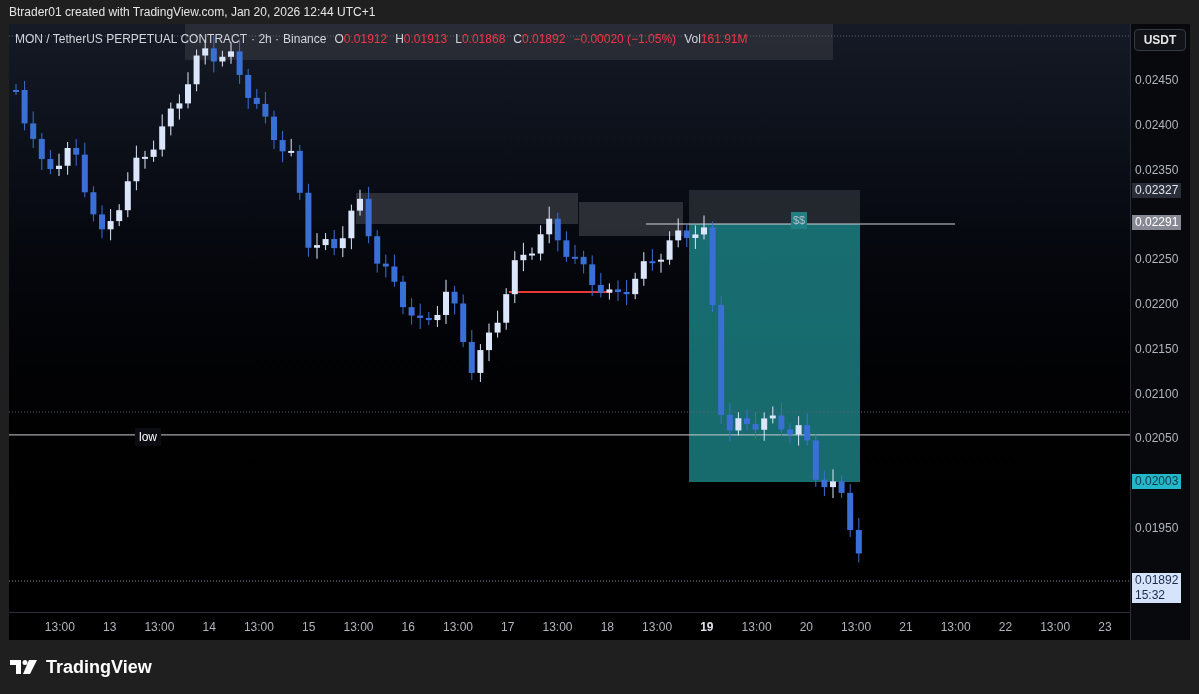 The height and width of the screenshot is (694, 1199). I want to click on chart-credit: Btrader01 created with TradingView.com, Jan 20, 2026 12:44 UTC+1, so click(192, 12).